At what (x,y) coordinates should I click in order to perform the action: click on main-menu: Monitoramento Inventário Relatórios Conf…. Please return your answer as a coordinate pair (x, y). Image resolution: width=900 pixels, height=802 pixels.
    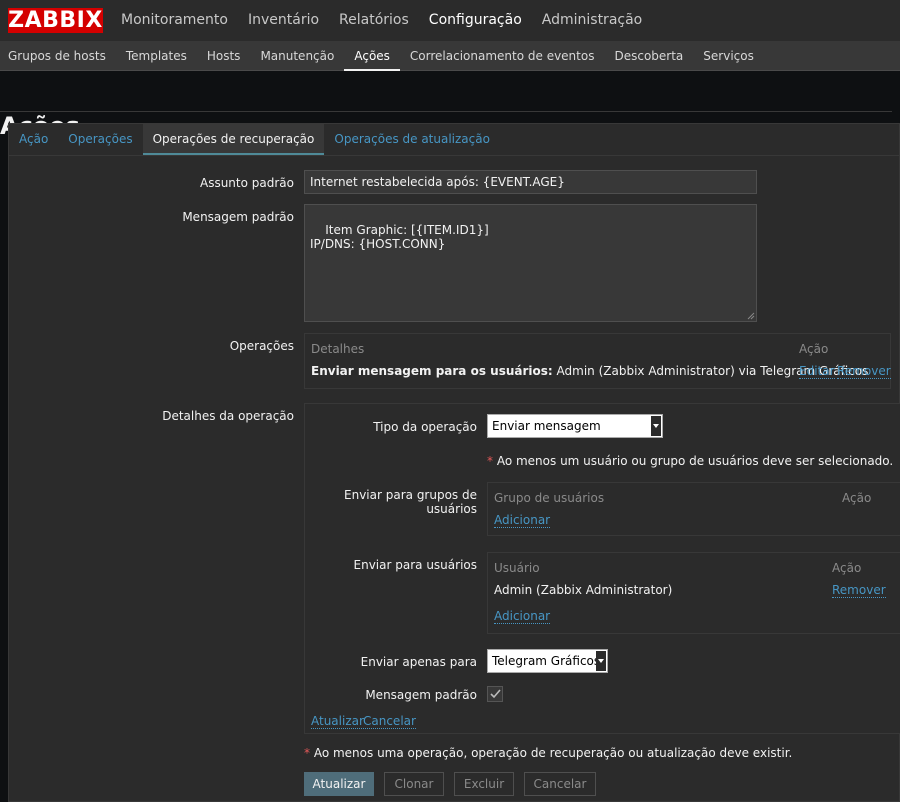
    Looking at the image, I should click on (381, 20).